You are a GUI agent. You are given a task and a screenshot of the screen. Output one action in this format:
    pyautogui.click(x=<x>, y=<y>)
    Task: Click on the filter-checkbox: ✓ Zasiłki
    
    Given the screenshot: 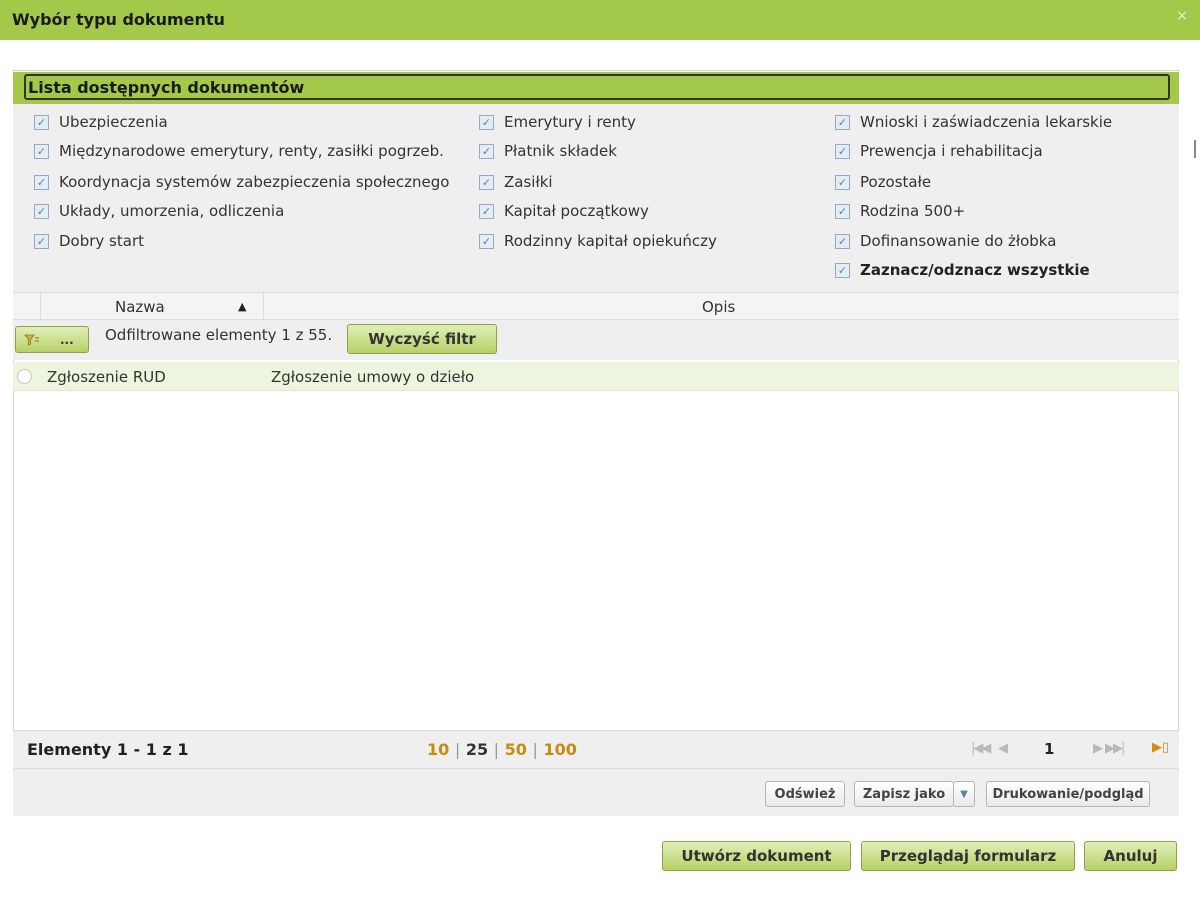 What is the action you would take?
    pyautogui.click(x=516, y=182)
    